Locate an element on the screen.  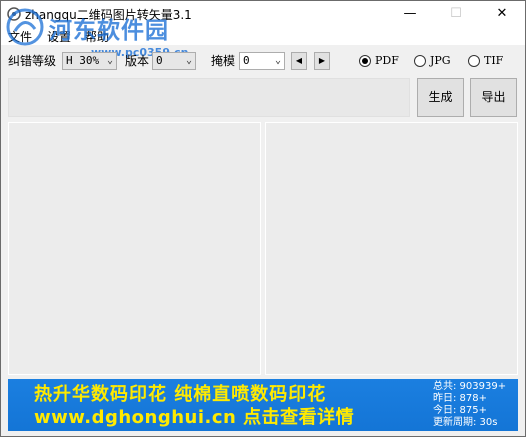
window-title: zhangqu二维码图片转矢量3.1 is located at coordinates (108, 15).